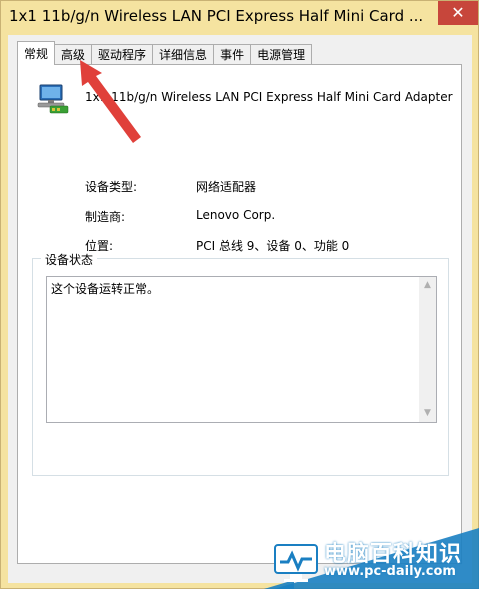  Describe the element at coordinates (36, 53) in the screenshot. I see `tab-general: 常规` at that location.